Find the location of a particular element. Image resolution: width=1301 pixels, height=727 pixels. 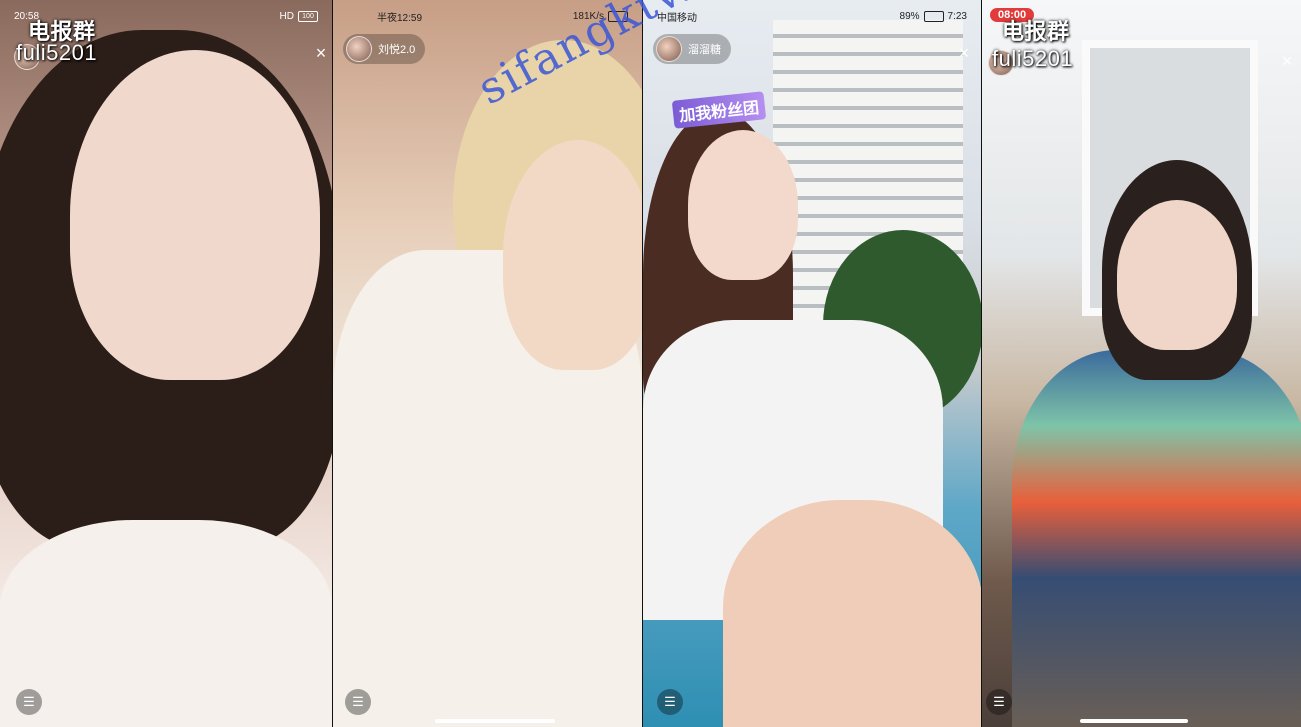

status-battery: 89% is located at coordinates (909, 16).